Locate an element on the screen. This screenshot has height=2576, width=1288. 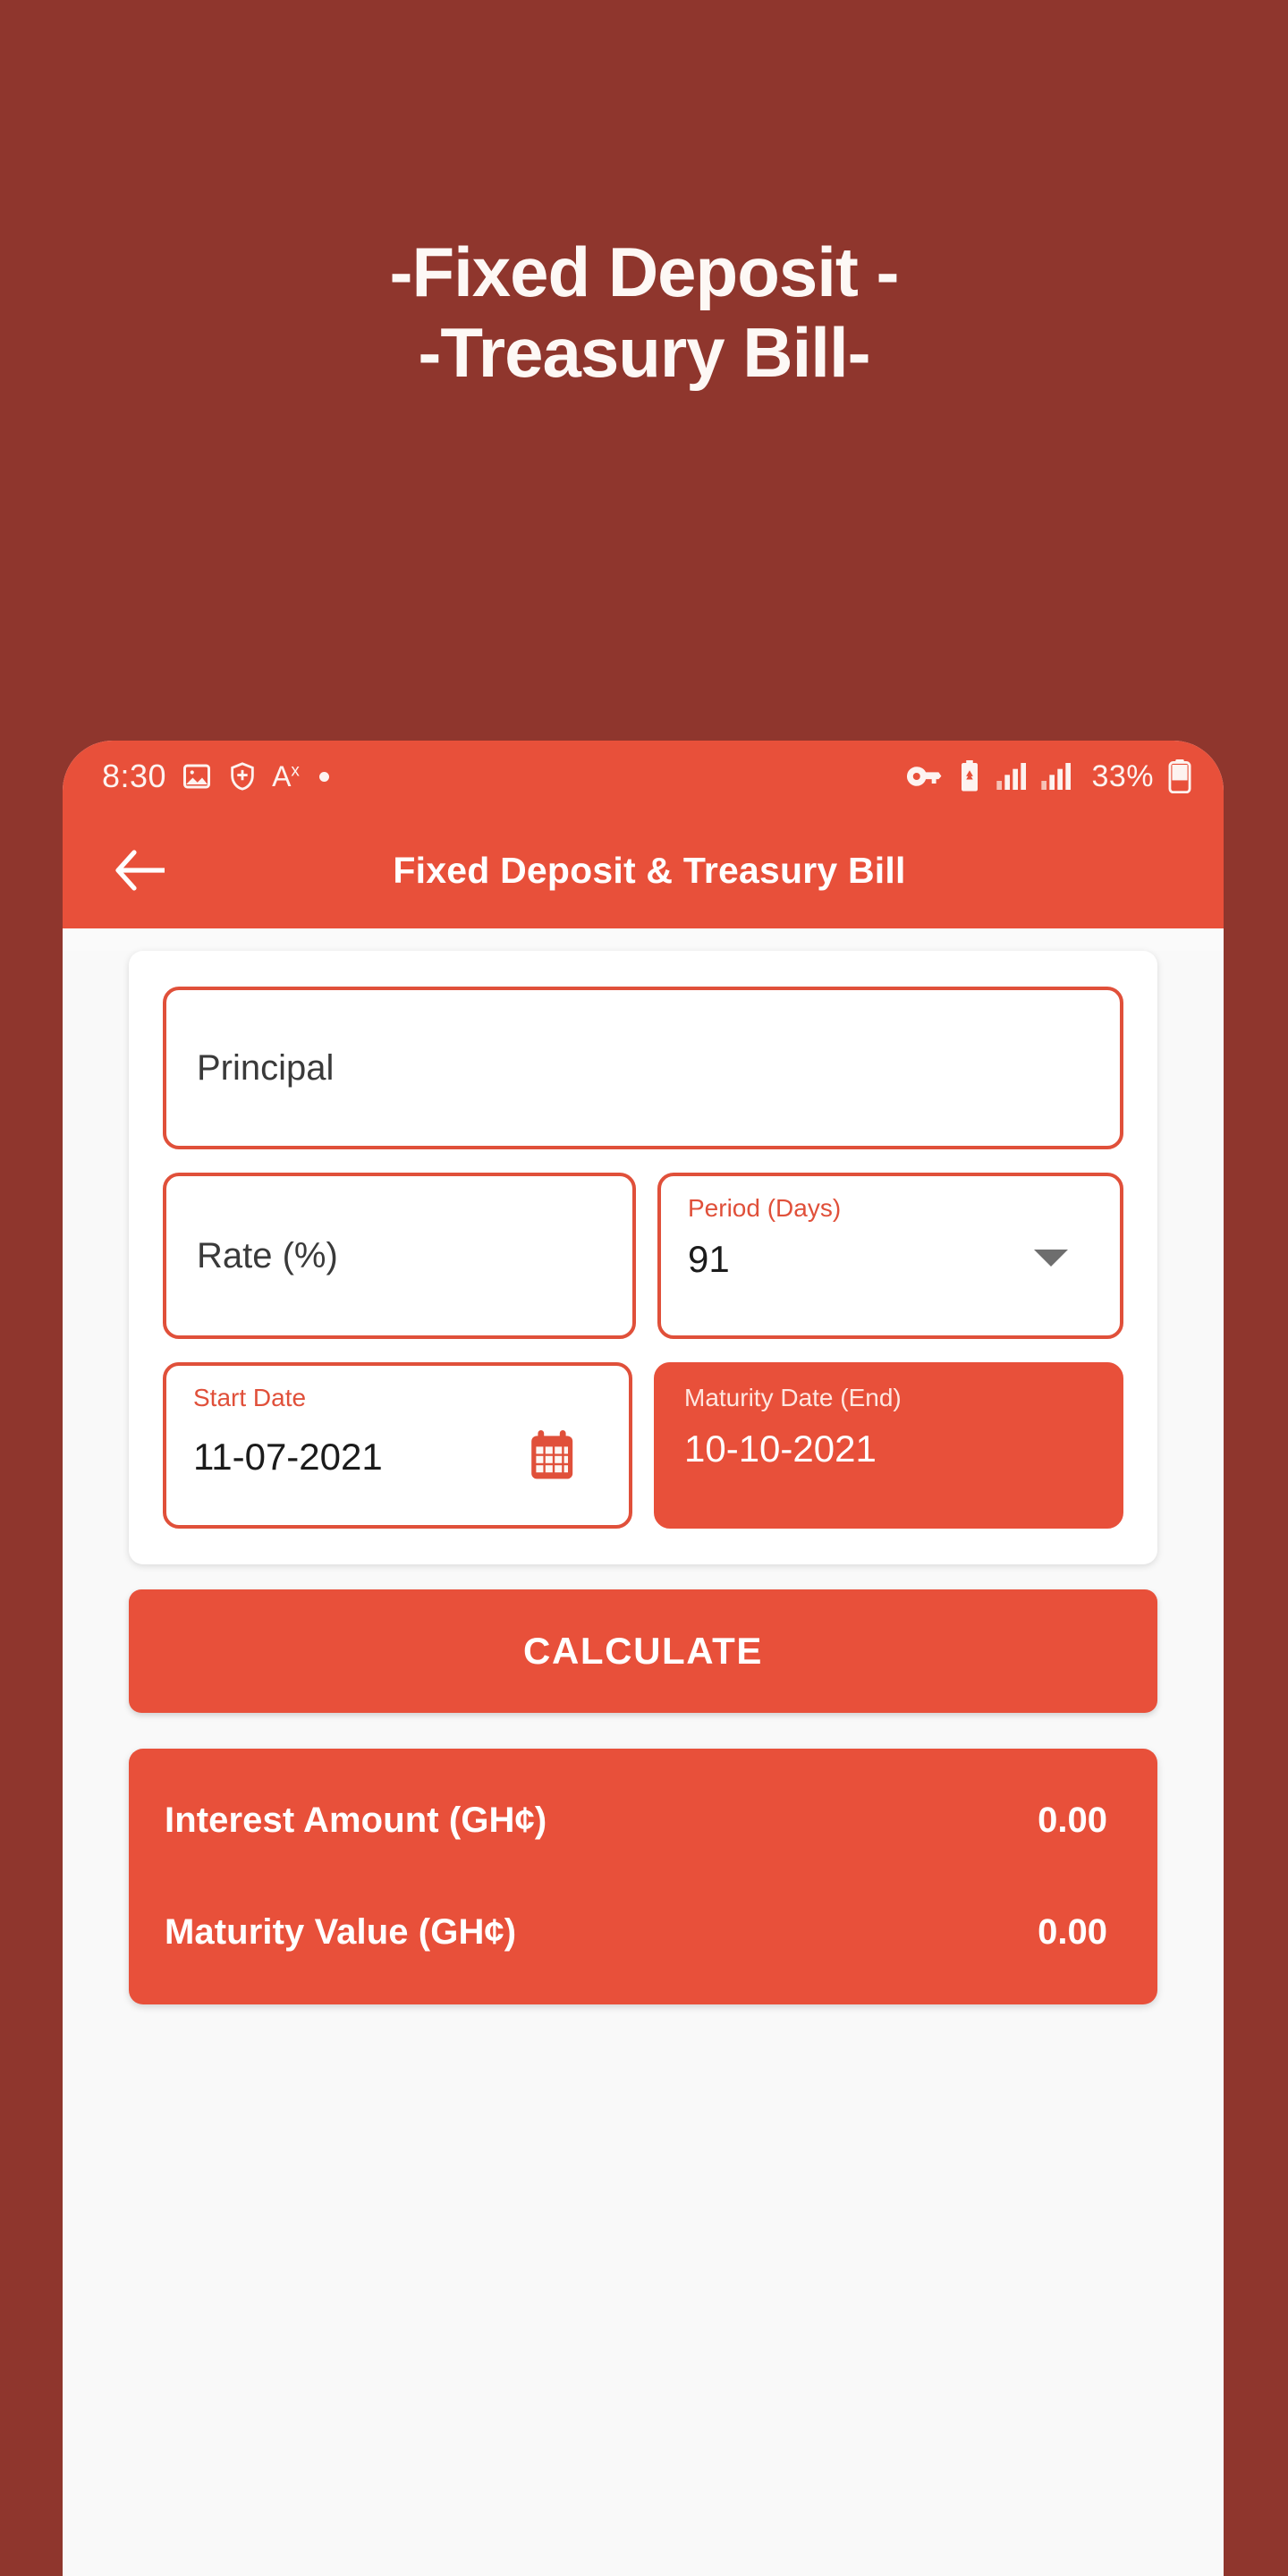
period-dropdown: Period (Days) 91 is located at coordinates (890, 1256).